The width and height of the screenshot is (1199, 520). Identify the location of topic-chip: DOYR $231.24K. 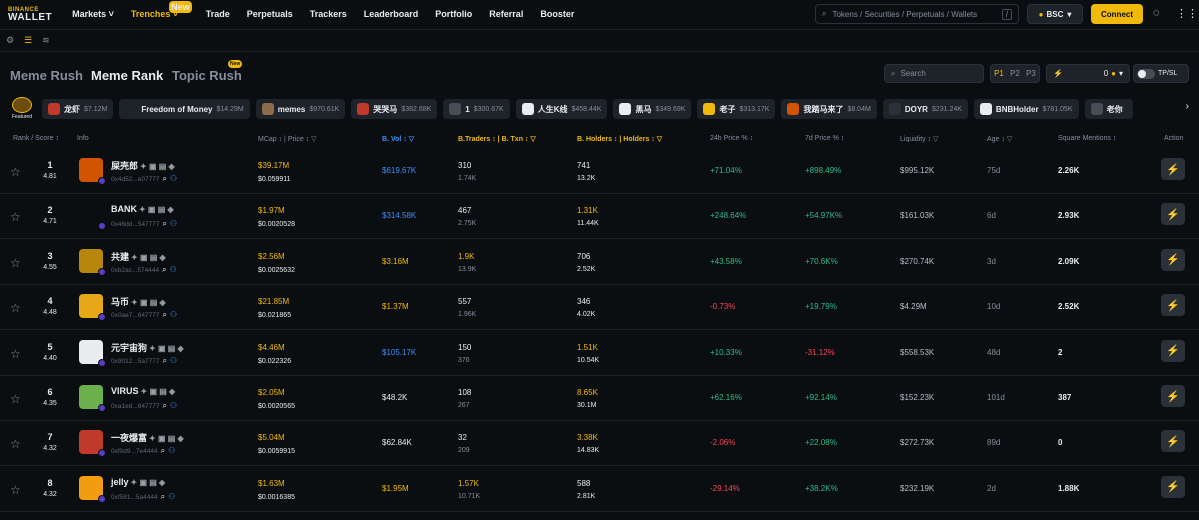
(925, 109).